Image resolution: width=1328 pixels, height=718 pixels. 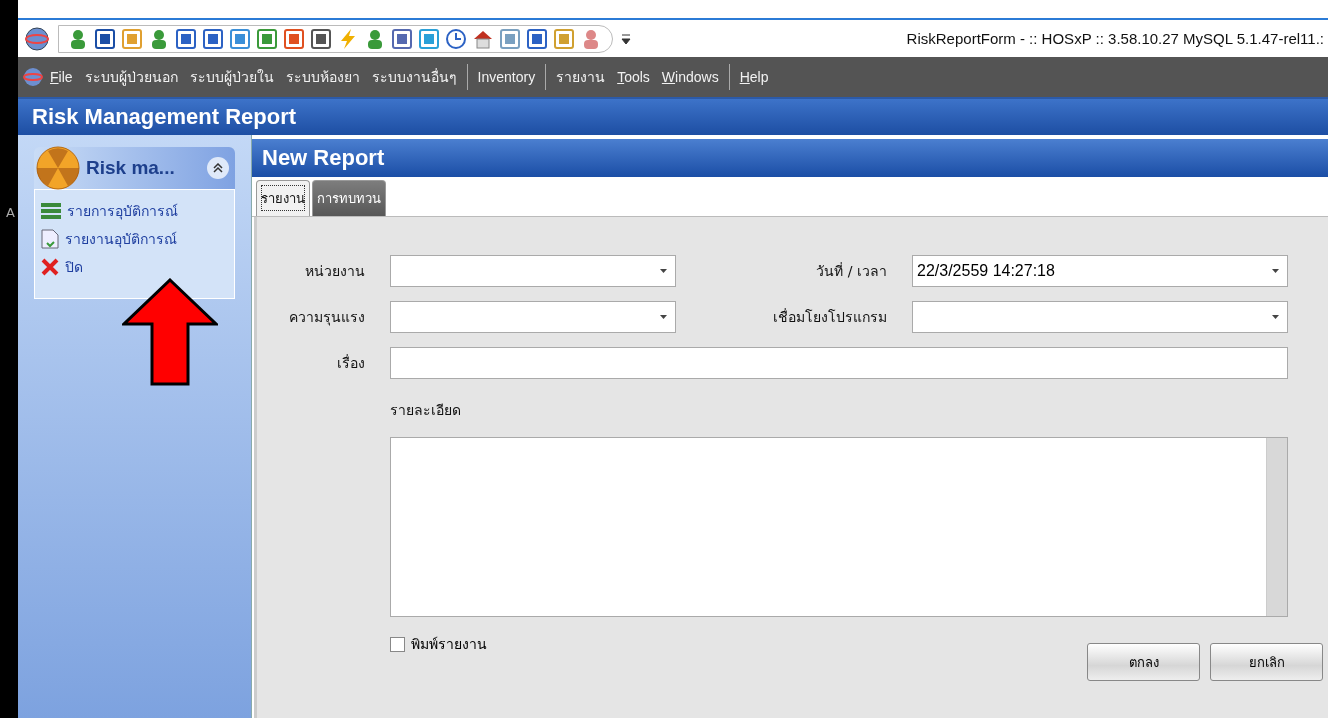 I want to click on collapse-button, so click(x=218, y=168).